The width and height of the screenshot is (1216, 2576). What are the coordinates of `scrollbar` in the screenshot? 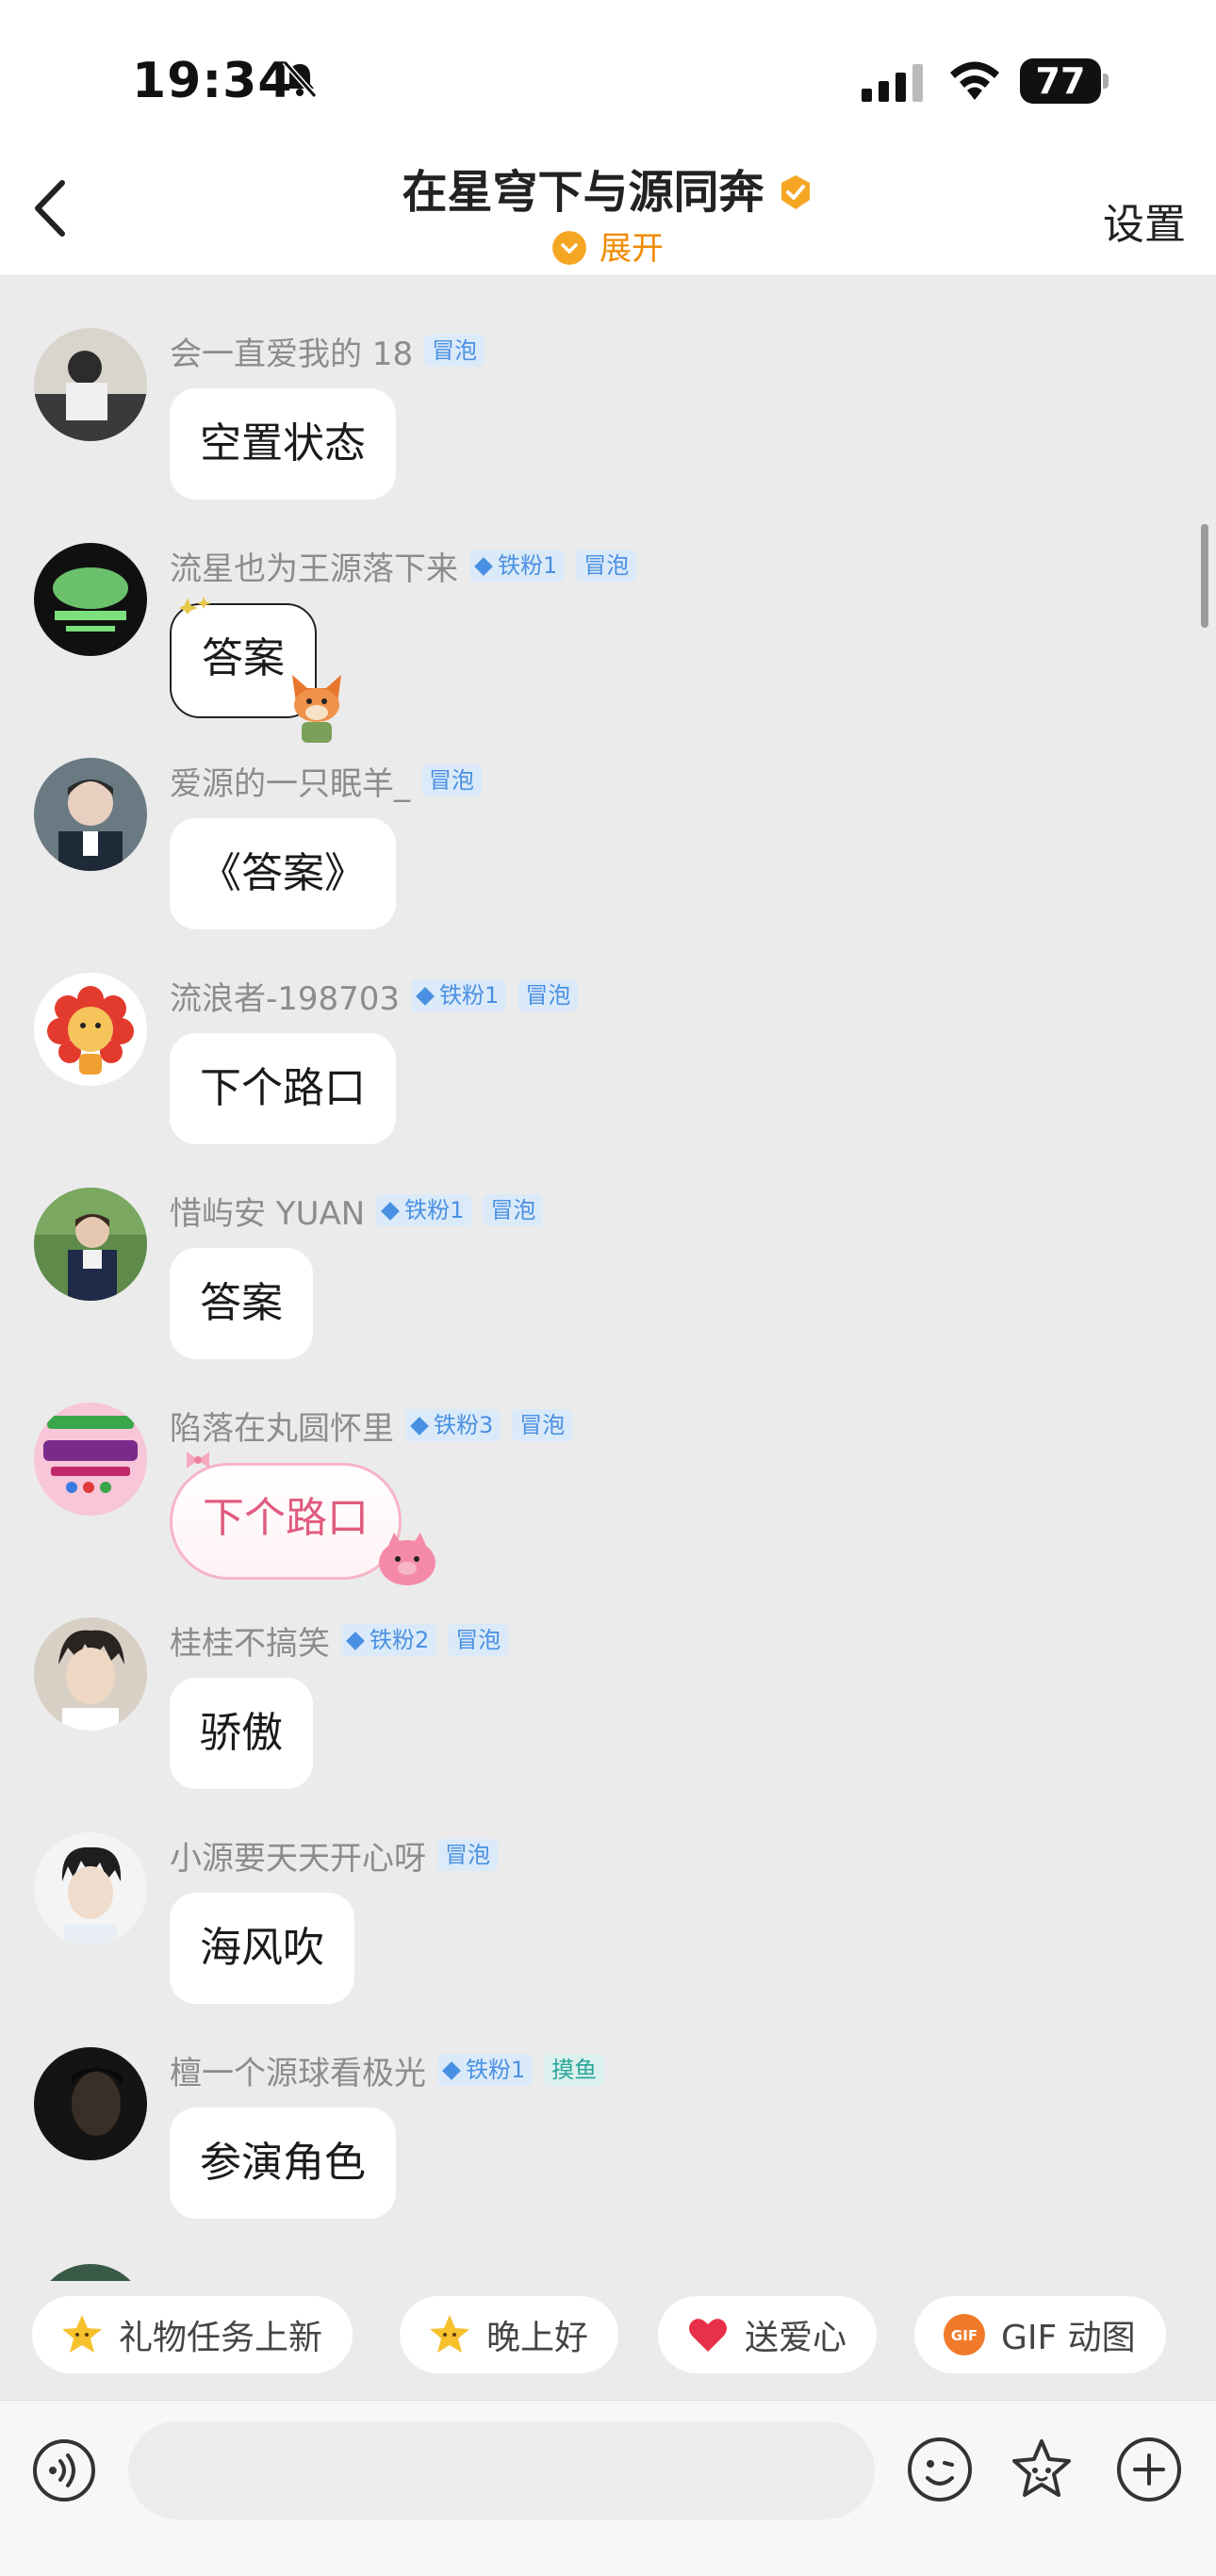 It's located at (1204, 576).